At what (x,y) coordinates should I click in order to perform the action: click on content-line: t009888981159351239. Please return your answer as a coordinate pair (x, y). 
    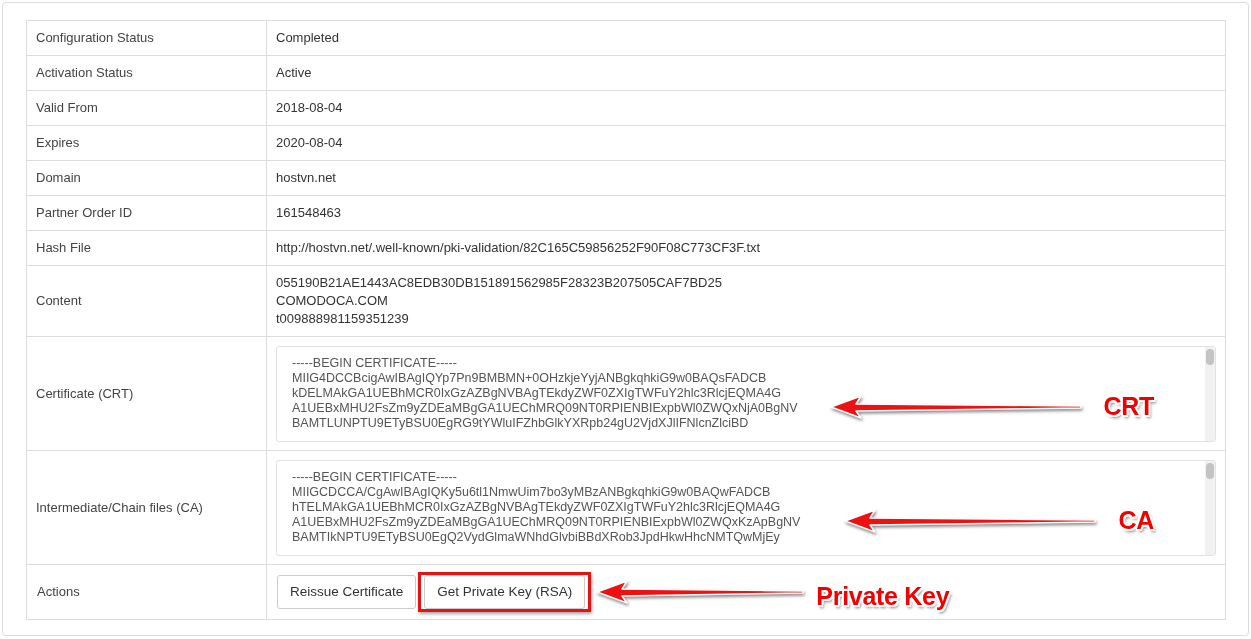
    Looking at the image, I should click on (342, 319).